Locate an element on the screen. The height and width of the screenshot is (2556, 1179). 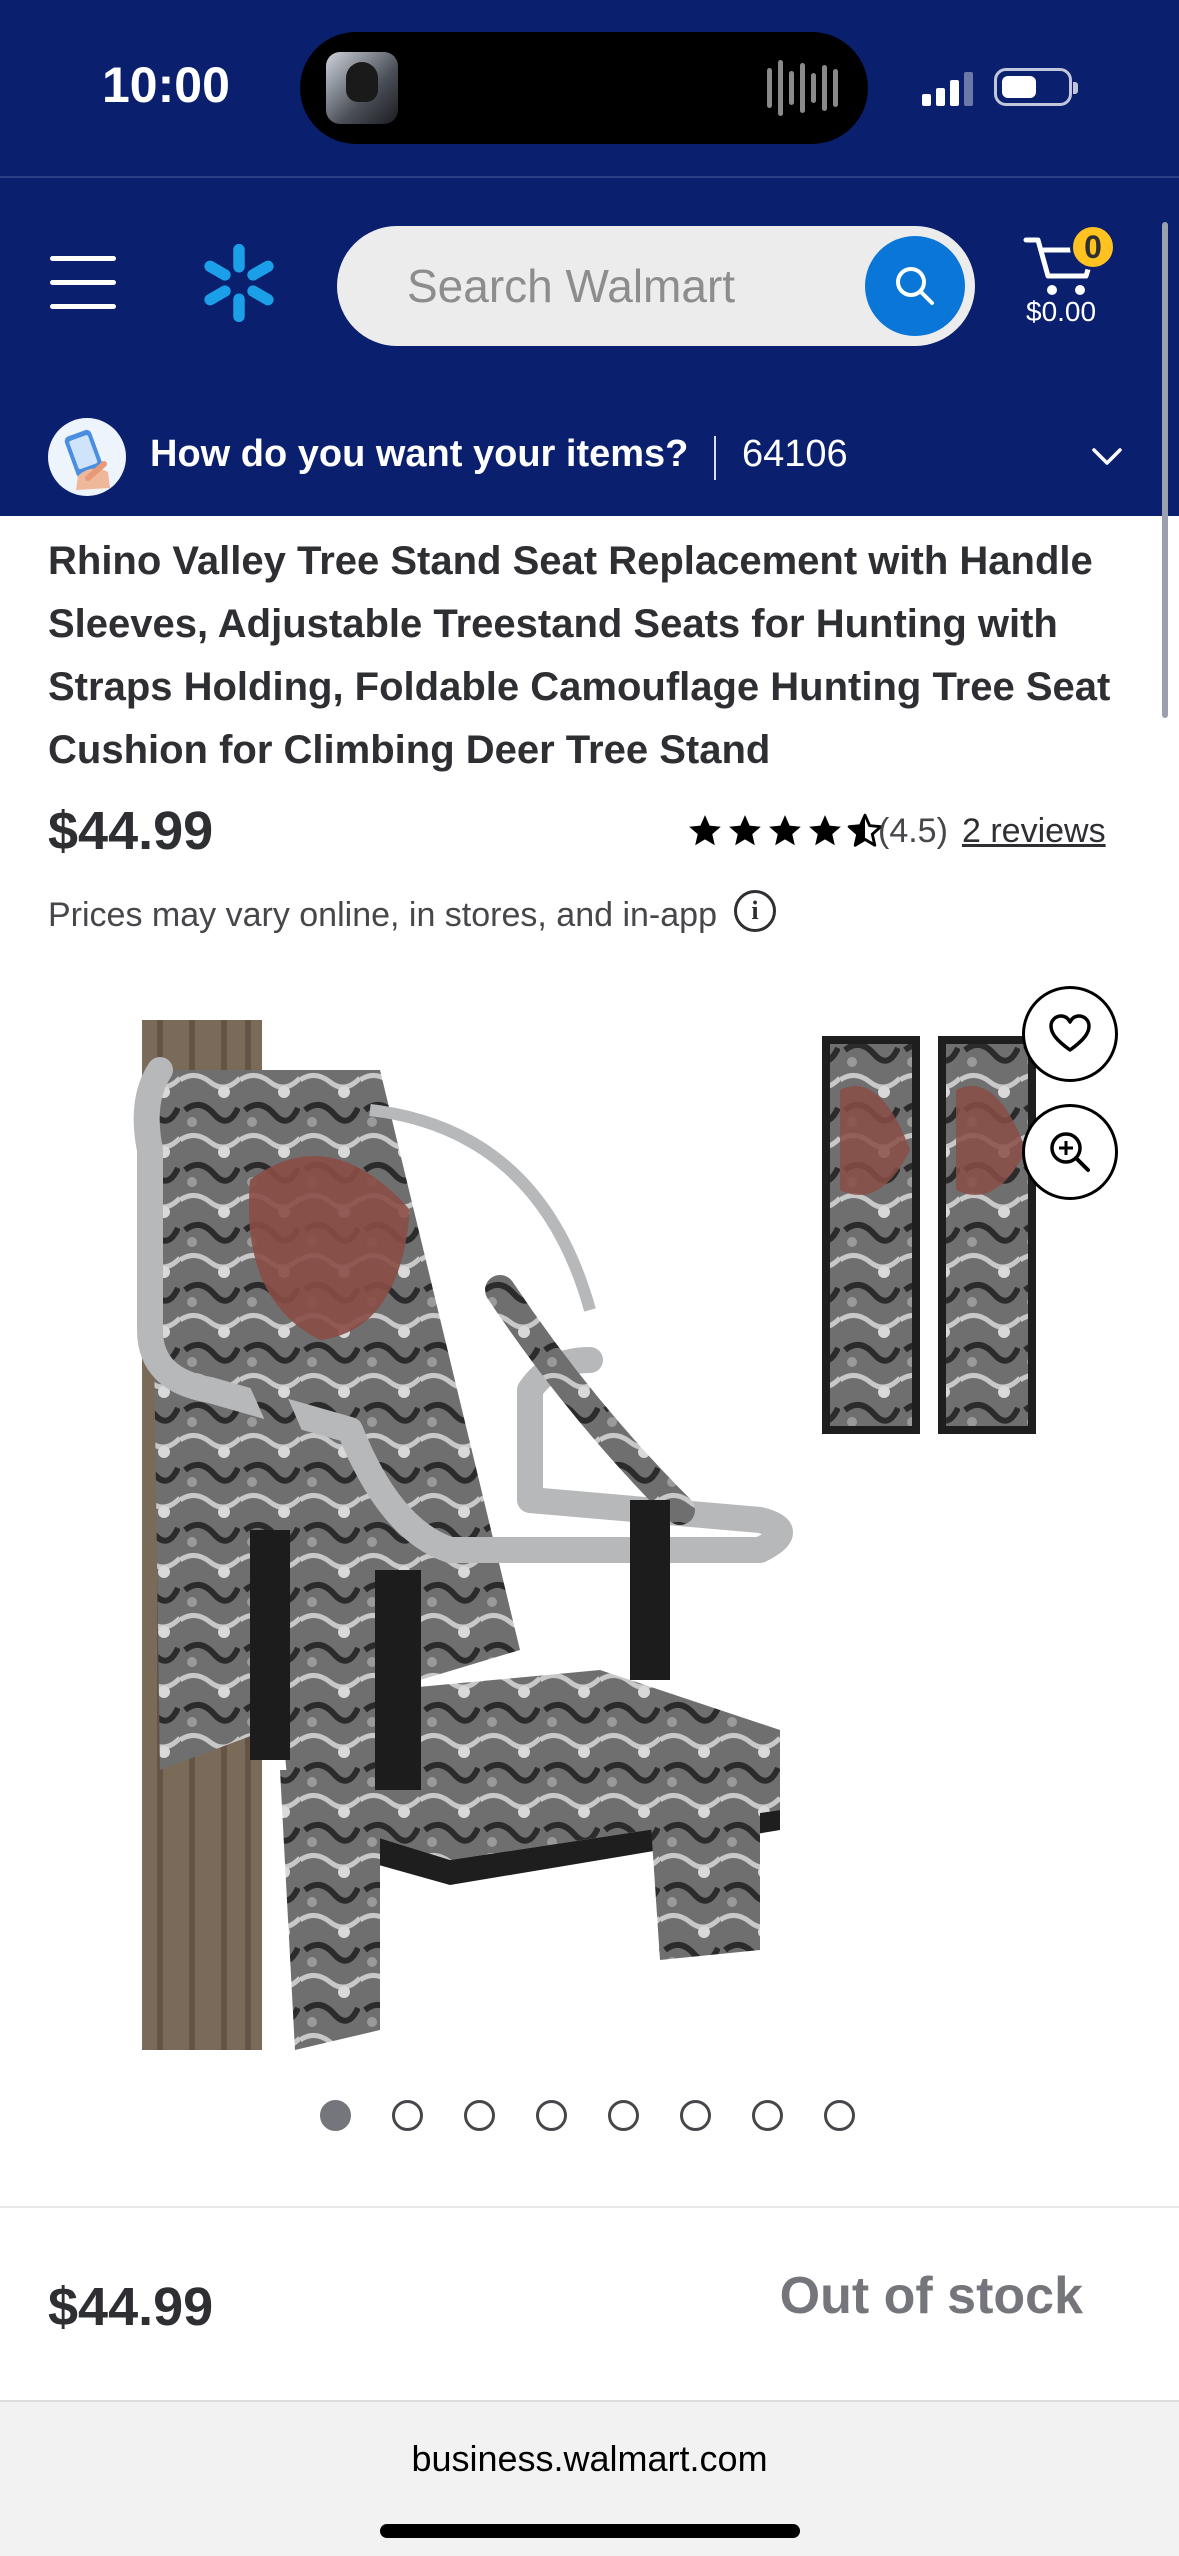
home-indicator is located at coordinates (590, 2531).